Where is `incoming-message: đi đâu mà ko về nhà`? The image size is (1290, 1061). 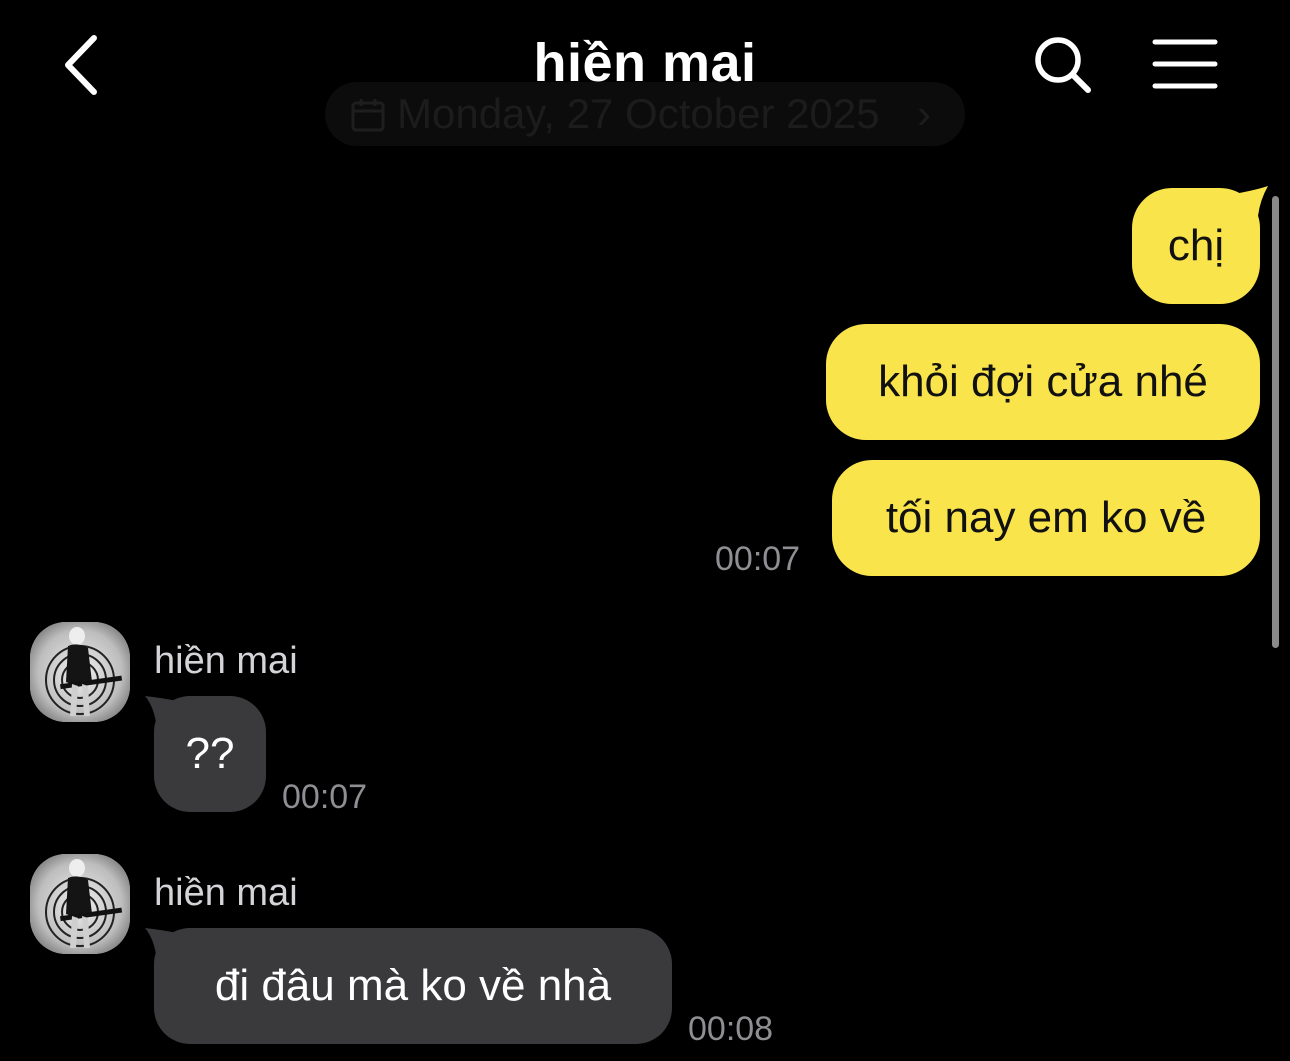 incoming-message: đi đâu mà ko về nhà is located at coordinates (413, 986).